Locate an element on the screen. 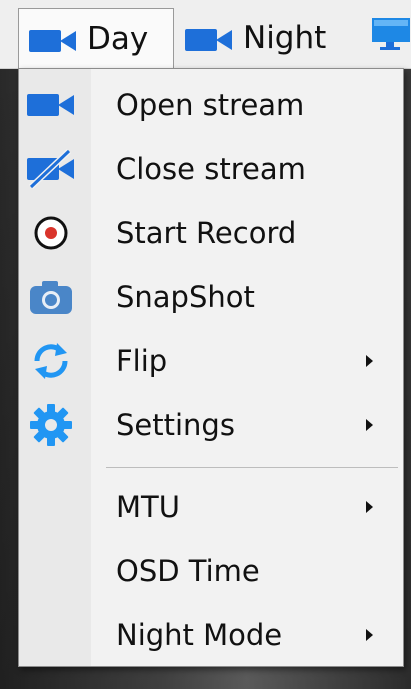 This screenshot has width=411, height=689. menu-item-mtu: MTU is located at coordinates (211, 507).